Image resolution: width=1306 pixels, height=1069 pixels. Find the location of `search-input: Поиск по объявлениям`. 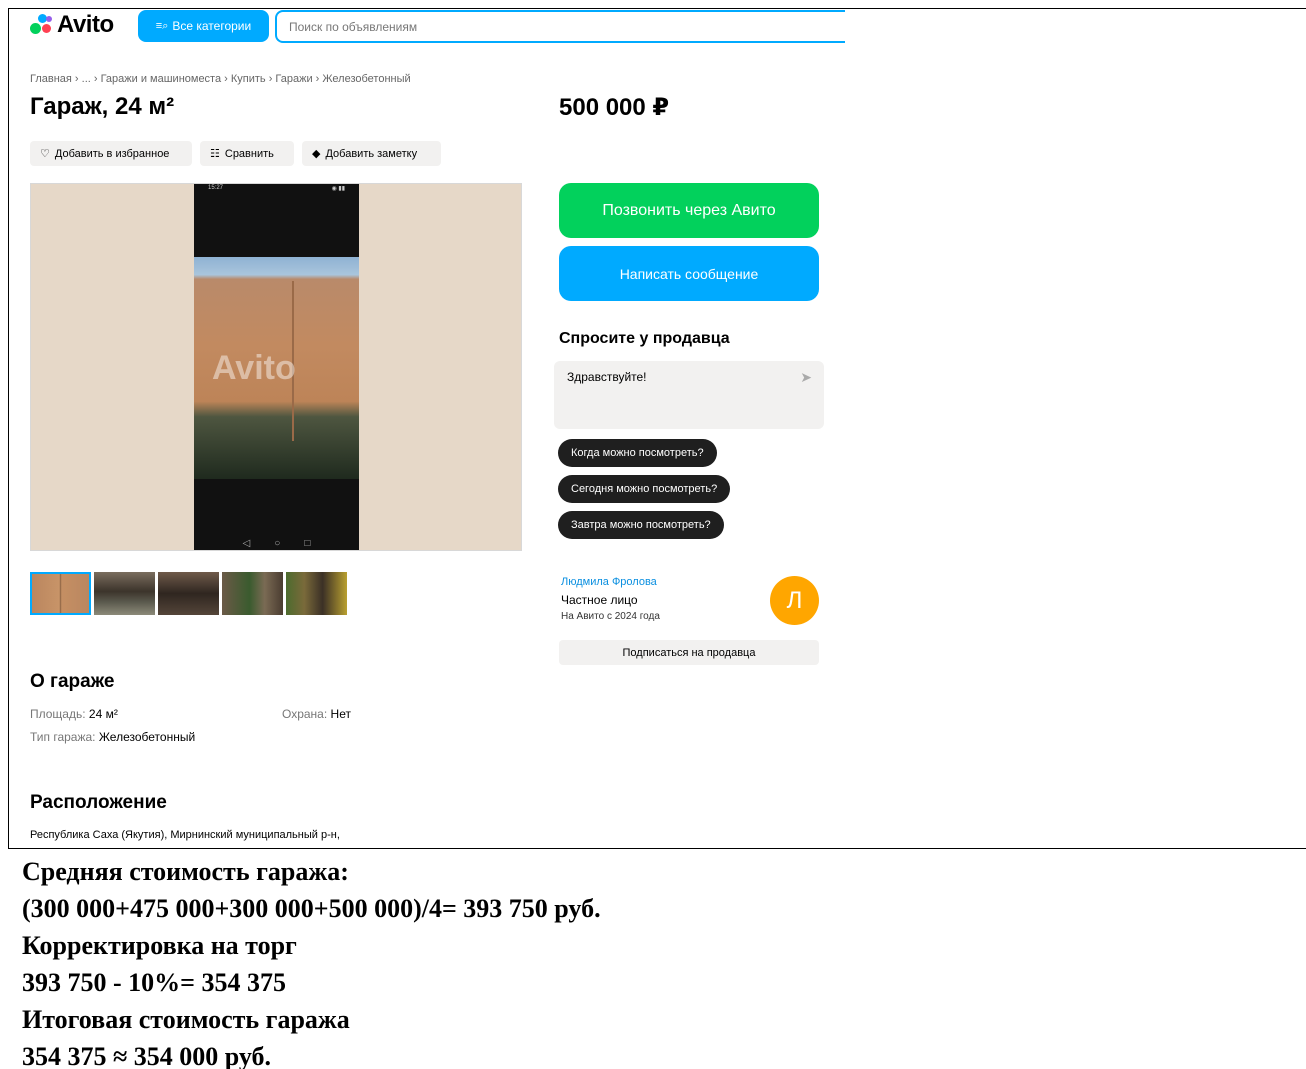

search-input: Поиск по объявлениям is located at coordinates (560, 26).